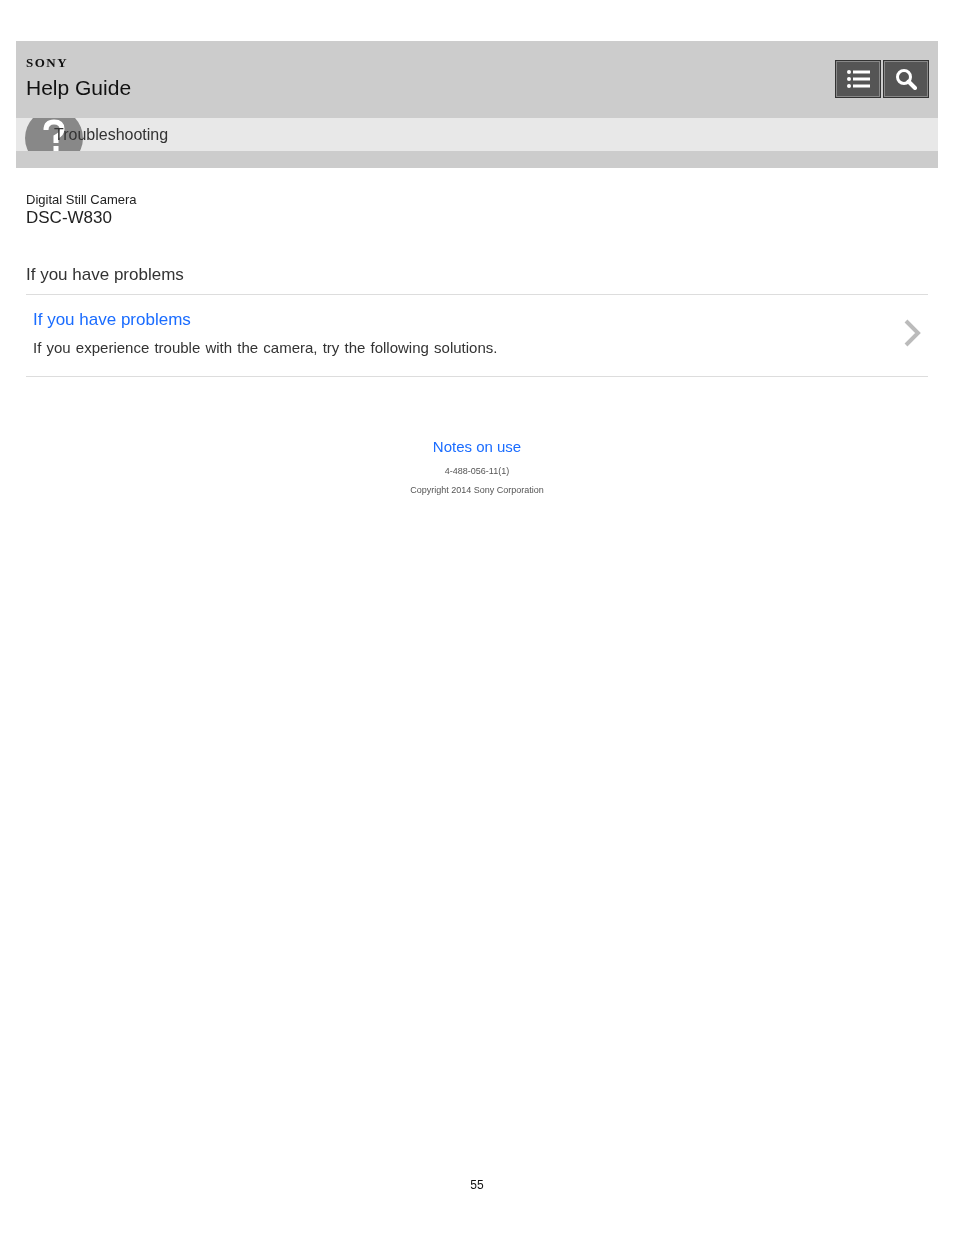 This screenshot has width=954, height=1235. Describe the element at coordinates (265, 347) in the screenshot. I see `topic-description: If you experience trouble with the camera, try the following solutions.` at that location.